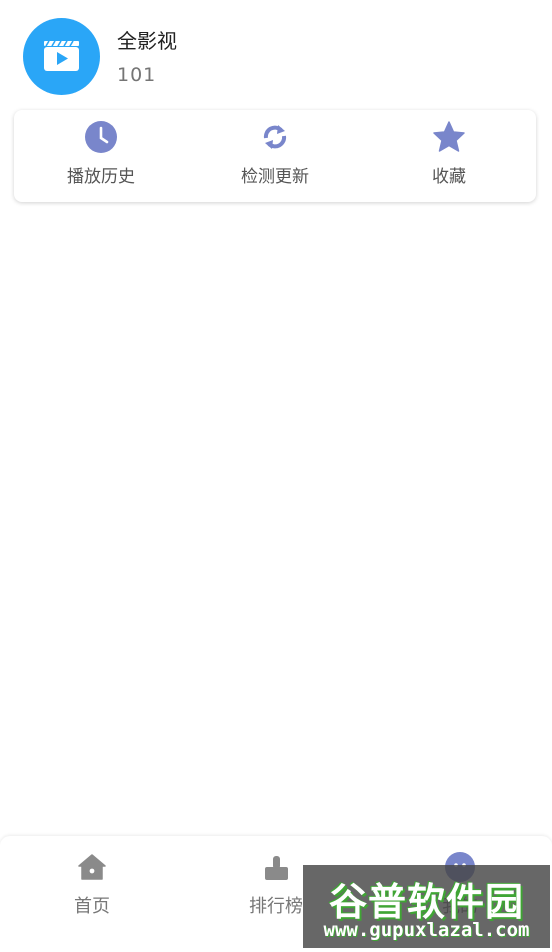  I want to click on check-update-button: 检测更新, so click(275, 156).